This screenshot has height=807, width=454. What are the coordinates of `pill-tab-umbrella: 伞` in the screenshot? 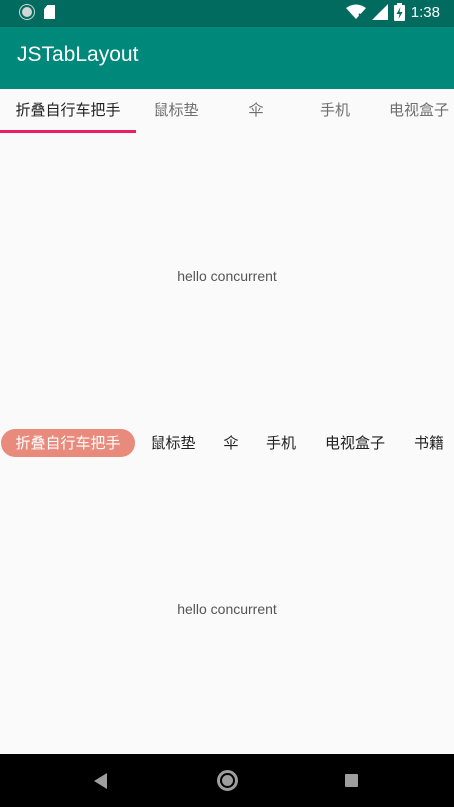 It's located at (231, 443).